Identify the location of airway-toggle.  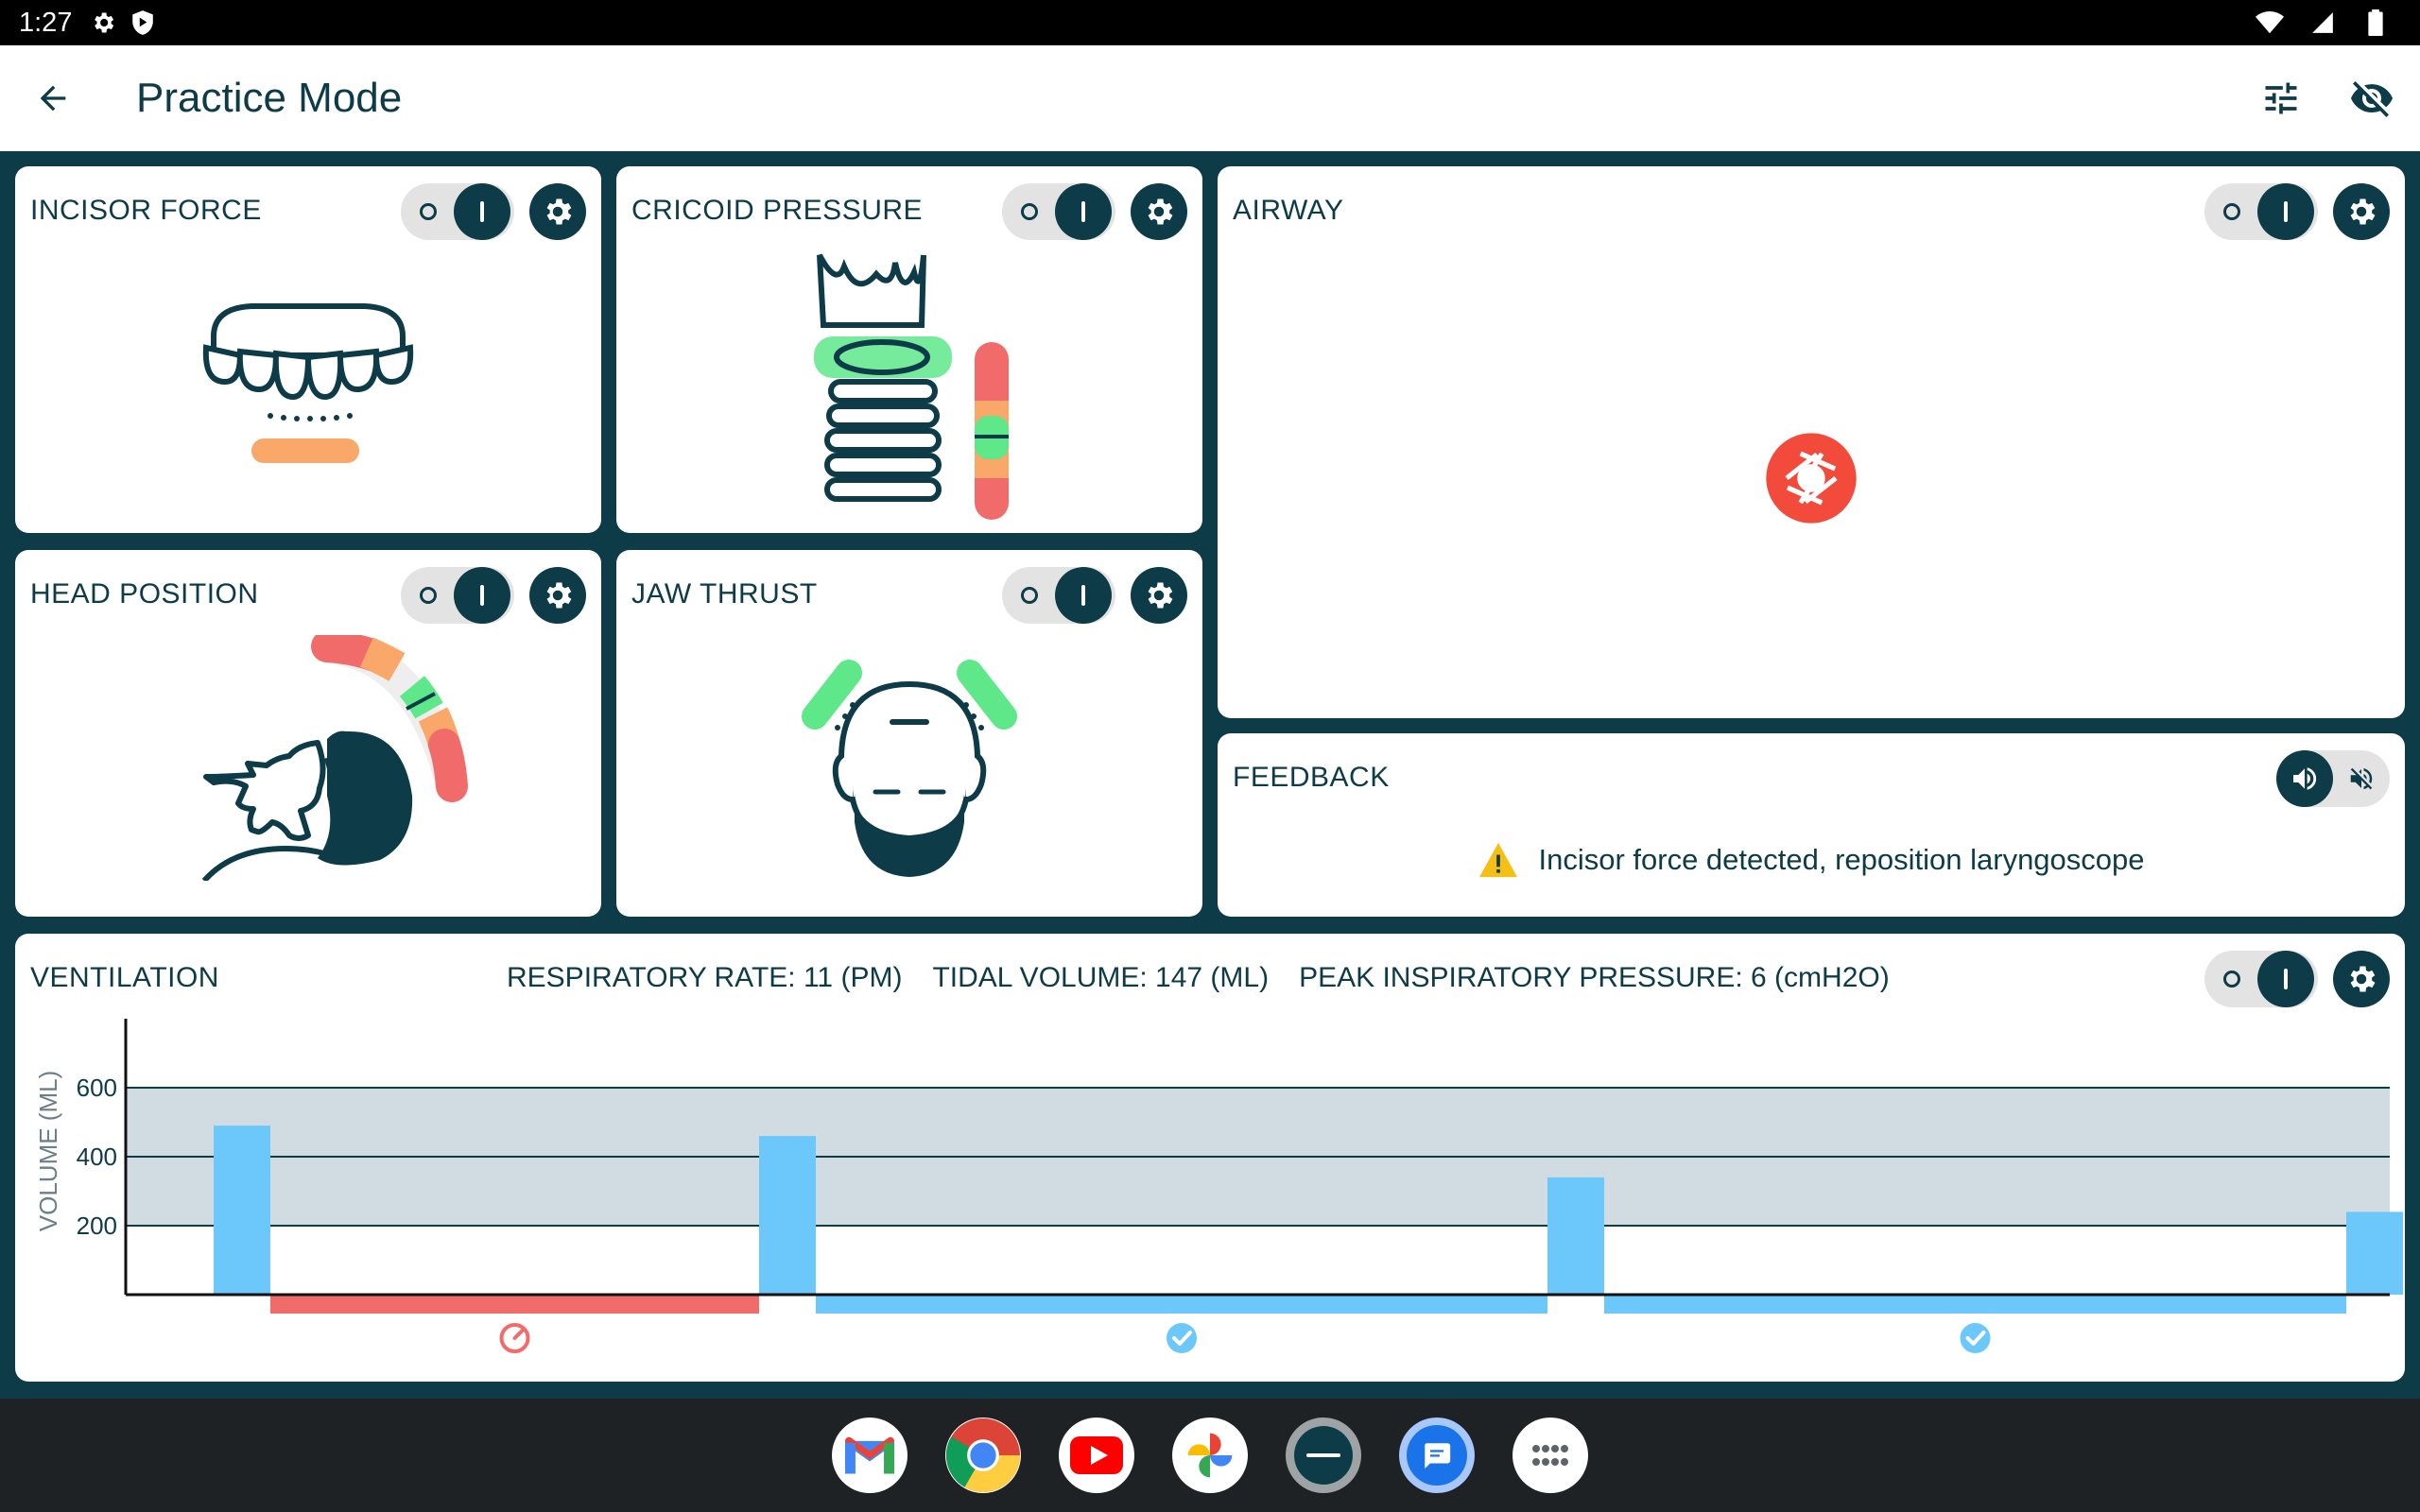
(2261, 211).